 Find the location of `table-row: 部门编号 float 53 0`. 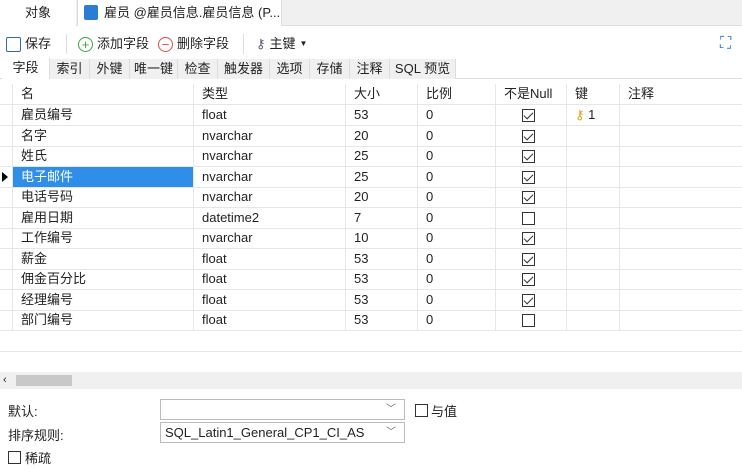

table-row: 部门编号 float 53 0 is located at coordinates (371, 320).